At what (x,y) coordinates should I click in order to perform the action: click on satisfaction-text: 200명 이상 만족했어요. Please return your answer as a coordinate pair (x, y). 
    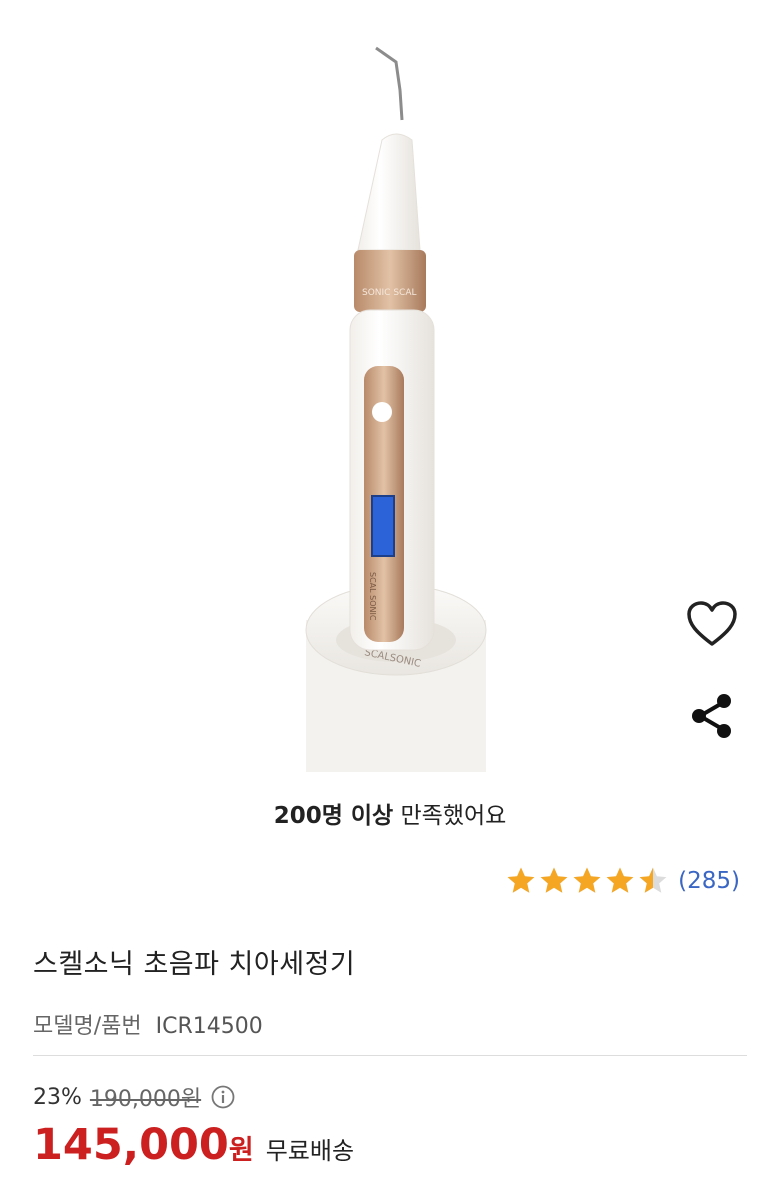
    Looking at the image, I should click on (390, 813).